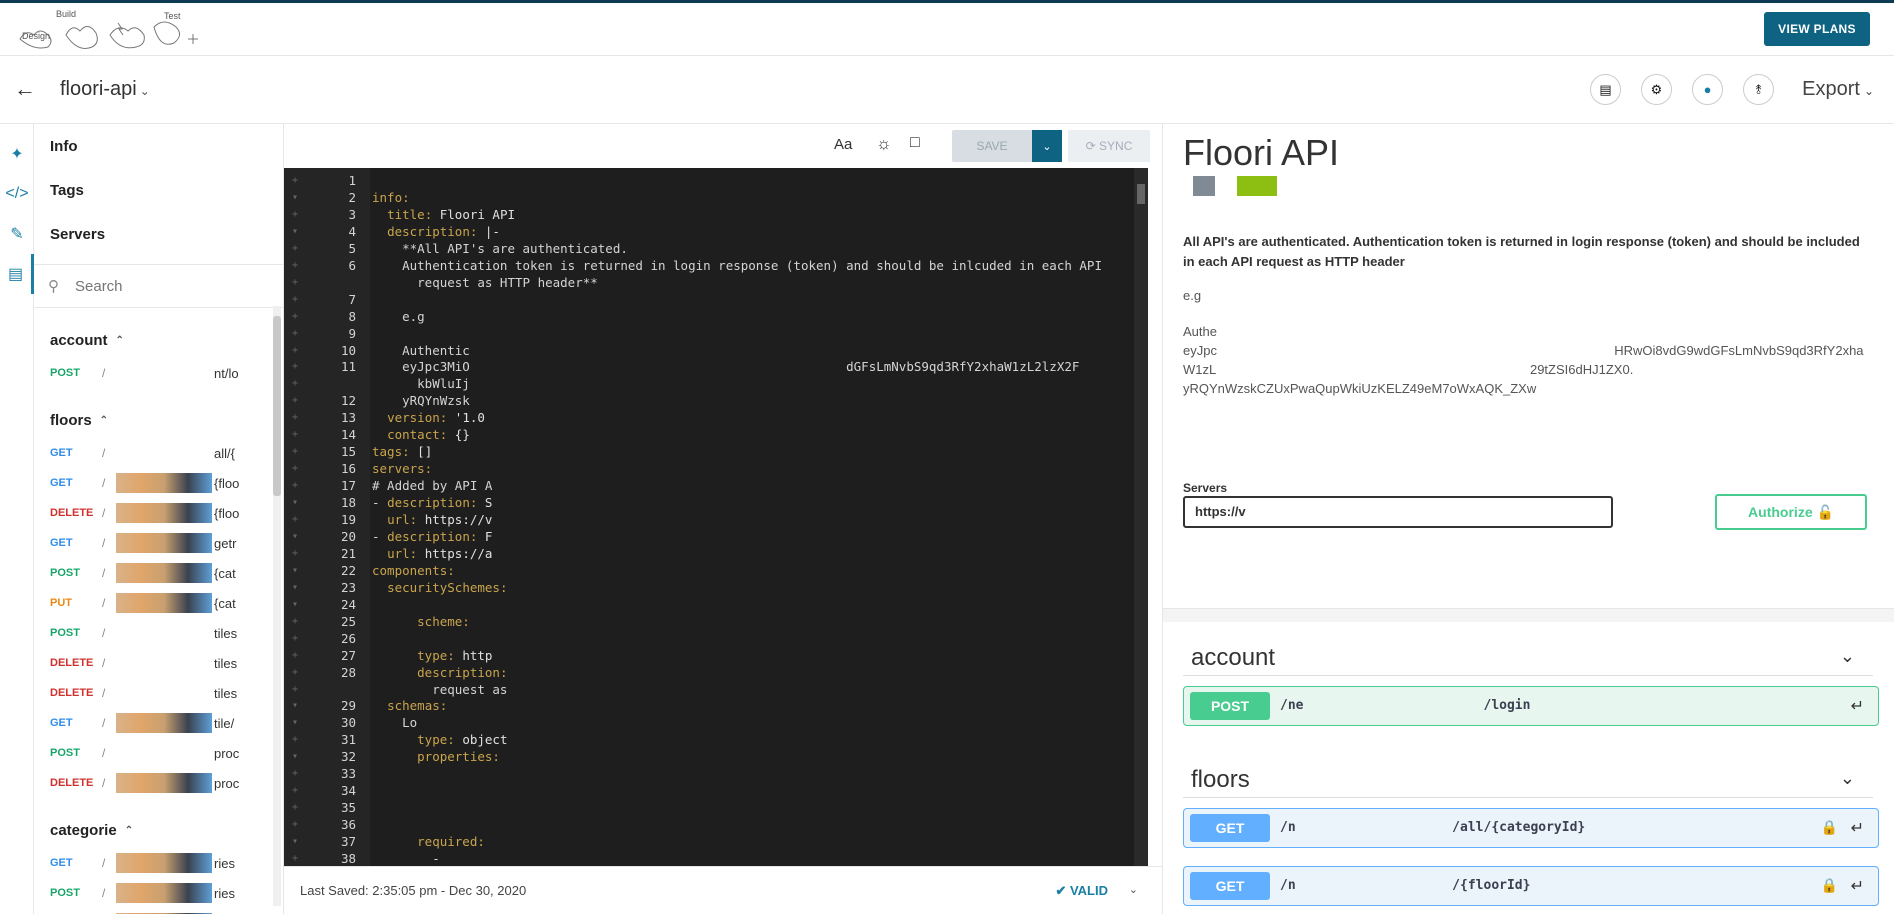  What do you see at coordinates (158, 830) in the screenshot?
I see `sidebar-group-categorie: categorie ⌃` at bounding box center [158, 830].